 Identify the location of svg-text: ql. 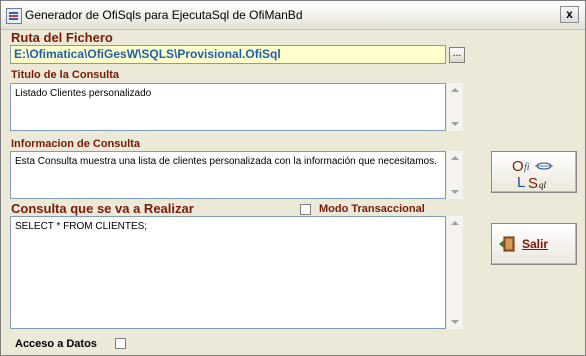
(543, 185).